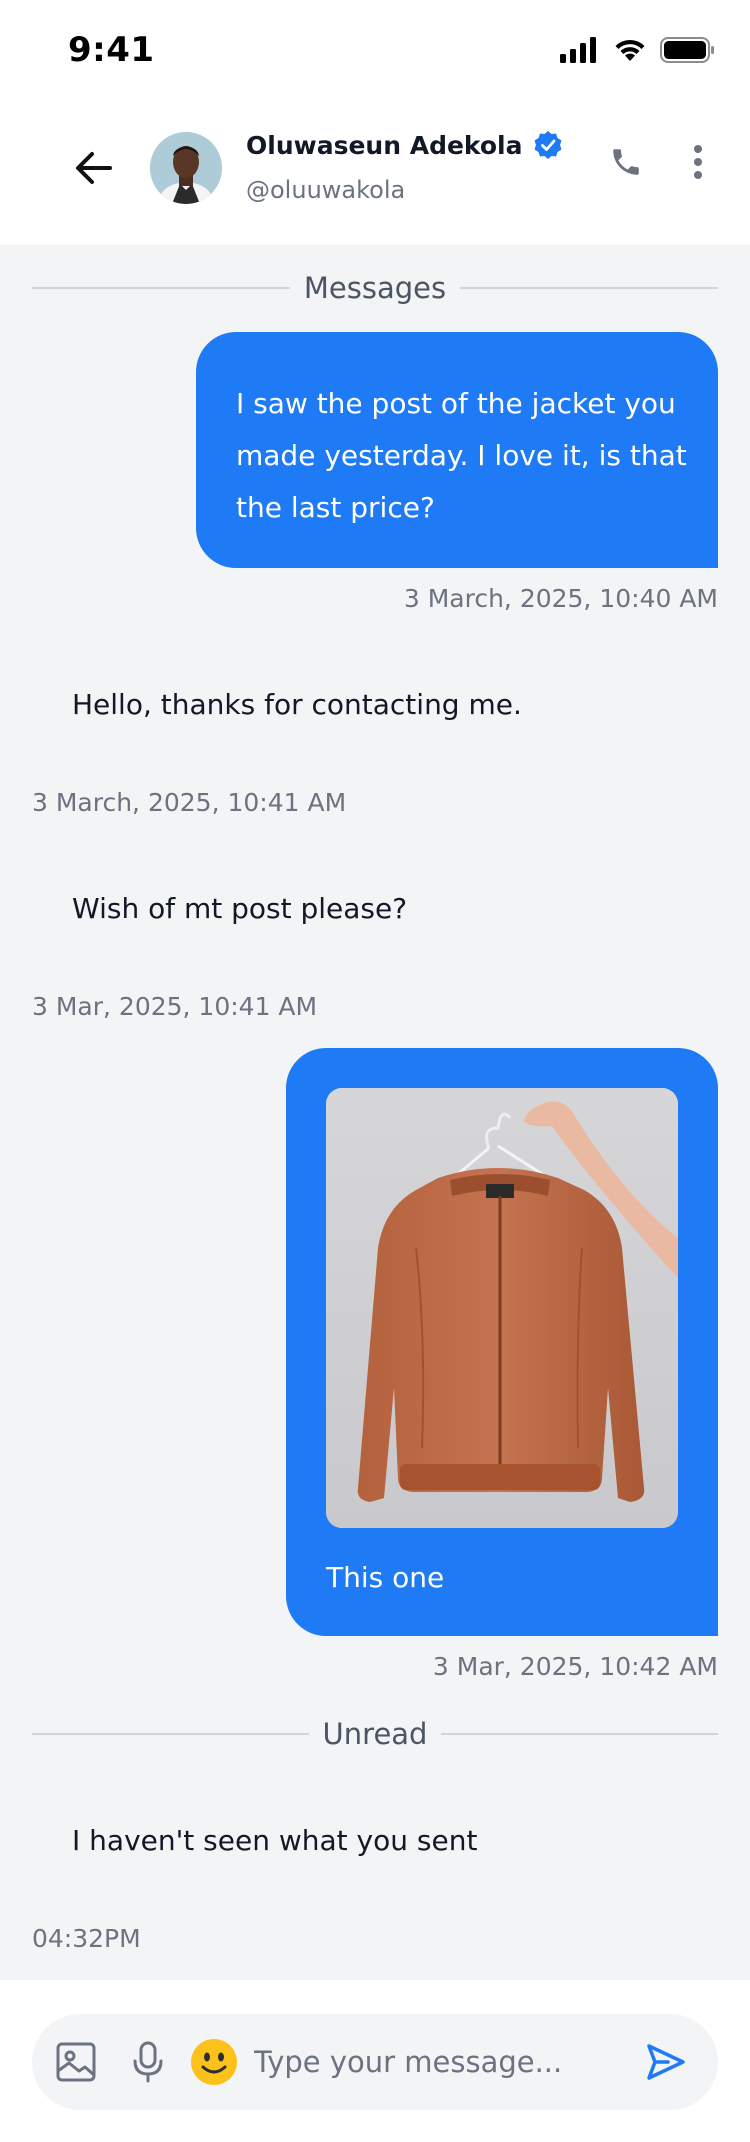 The height and width of the screenshot is (2142, 750). I want to click on message-timestamp: 3 Mar, 2025, 10:41 AM, so click(175, 1006).